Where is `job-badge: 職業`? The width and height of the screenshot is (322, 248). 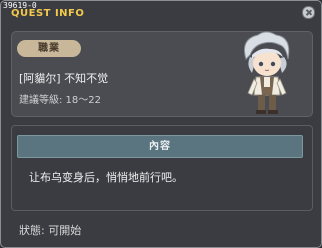
job-badge: 職業 is located at coordinates (49, 48).